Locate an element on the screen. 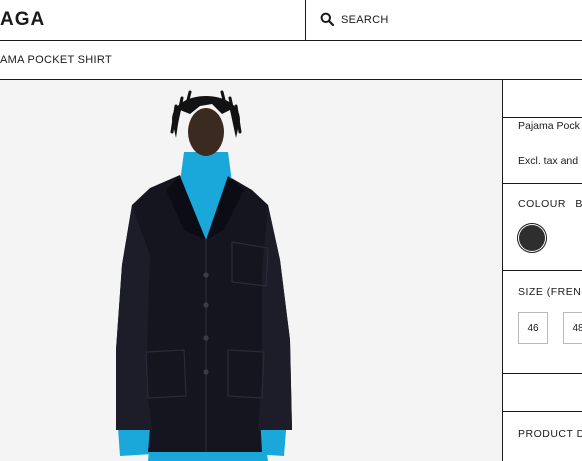  size-label: SIZE (FRENC is located at coordinates (550, 292).